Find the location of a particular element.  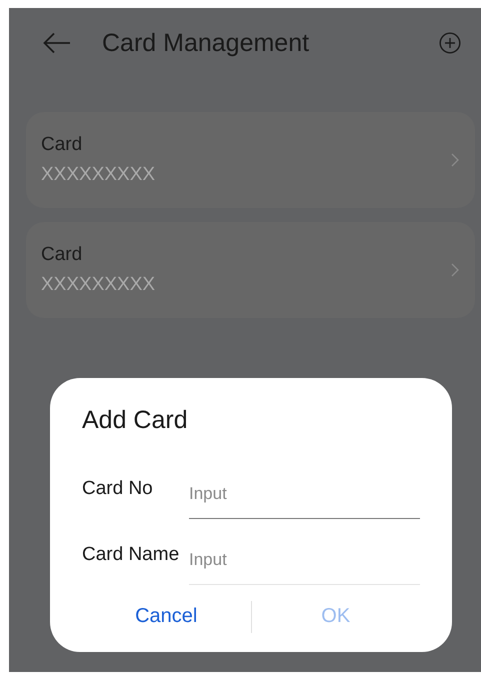

dialog-title: Add Card is located at coordinates (135, 420).